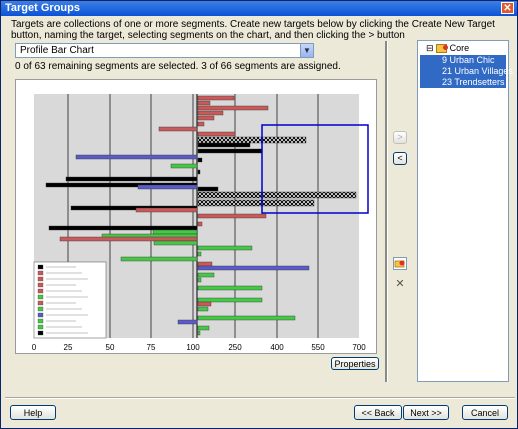 This screenshot has width=518, height=429. Describe the element at coordinates (359, 347) in the screenshot. I see `x-tick-label: 700` at that location.